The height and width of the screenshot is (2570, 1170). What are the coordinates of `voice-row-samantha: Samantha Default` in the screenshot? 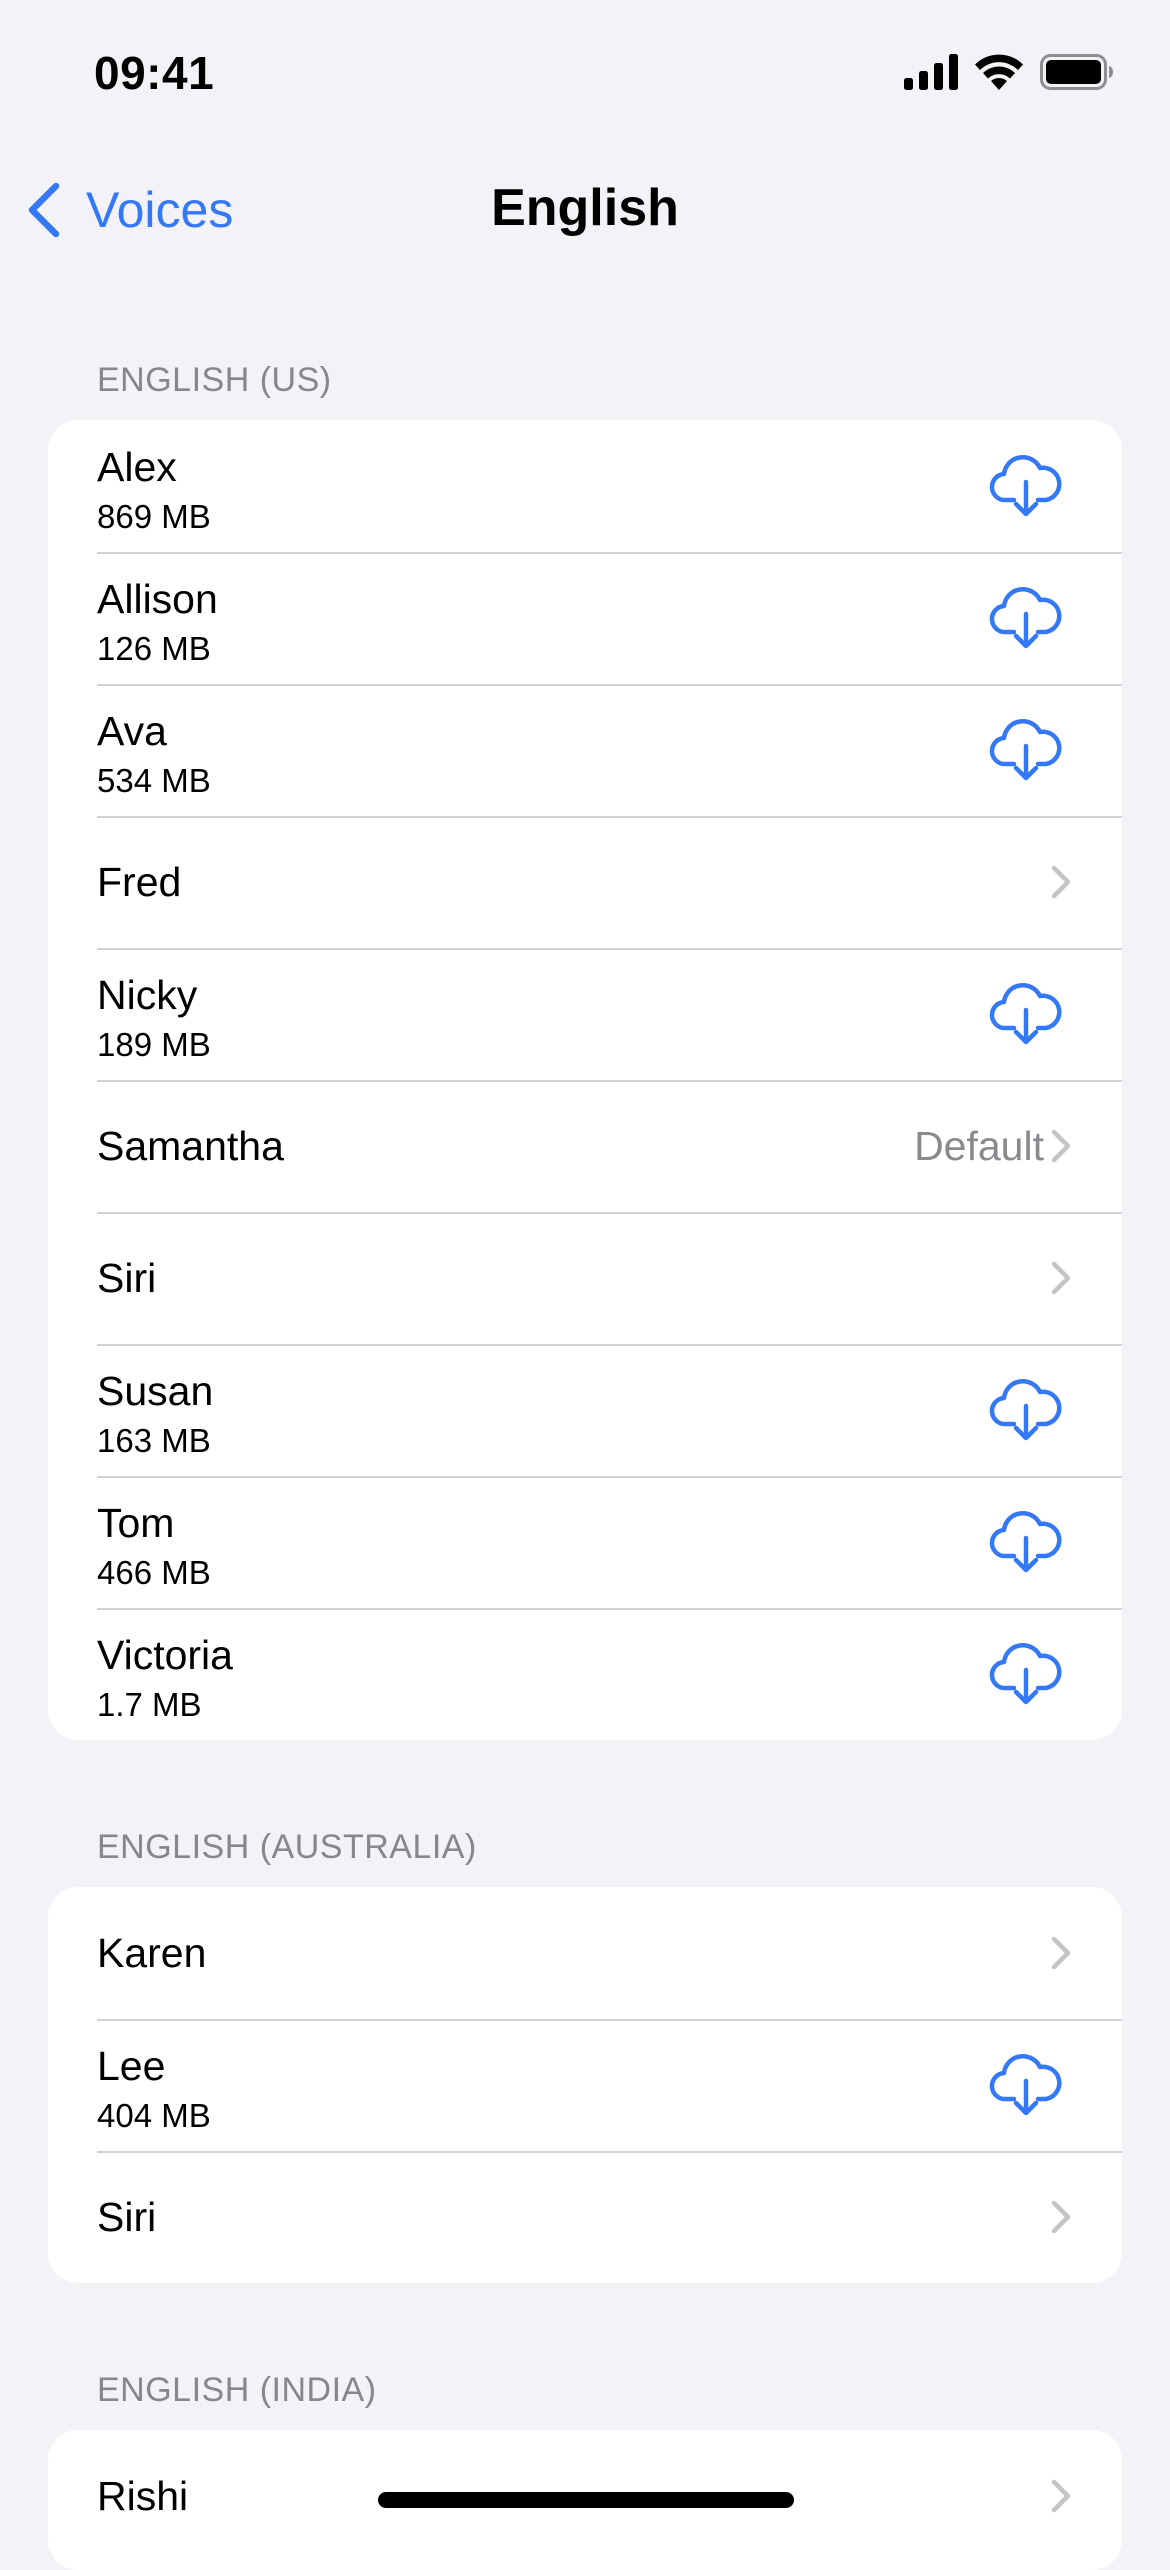 It's located at (585, 1146).